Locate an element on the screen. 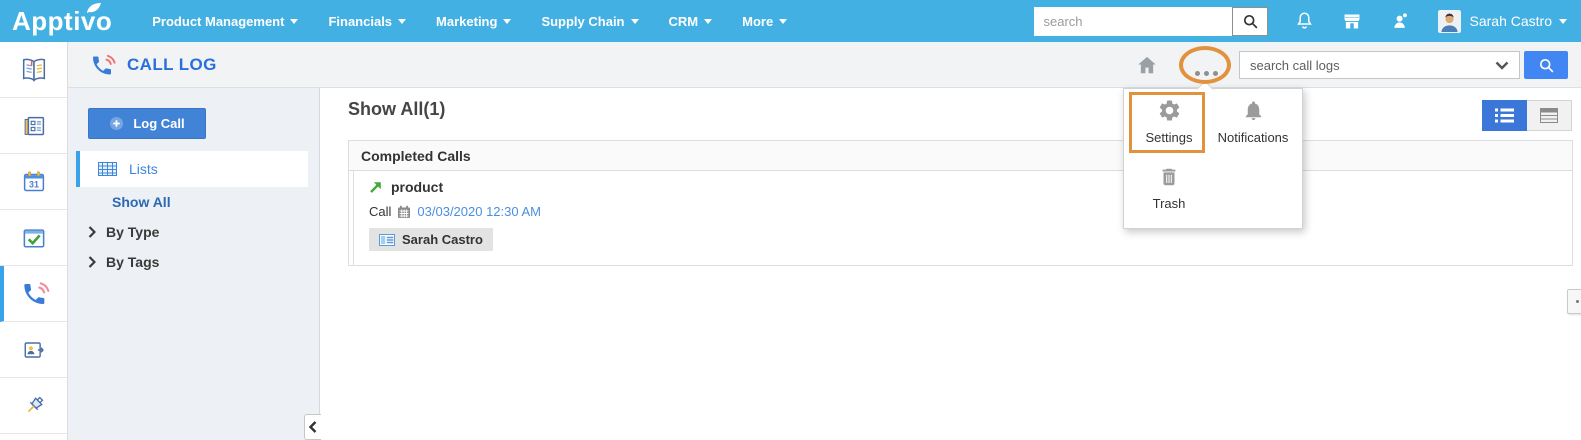  global-search is located at coordinates (1150, 21).